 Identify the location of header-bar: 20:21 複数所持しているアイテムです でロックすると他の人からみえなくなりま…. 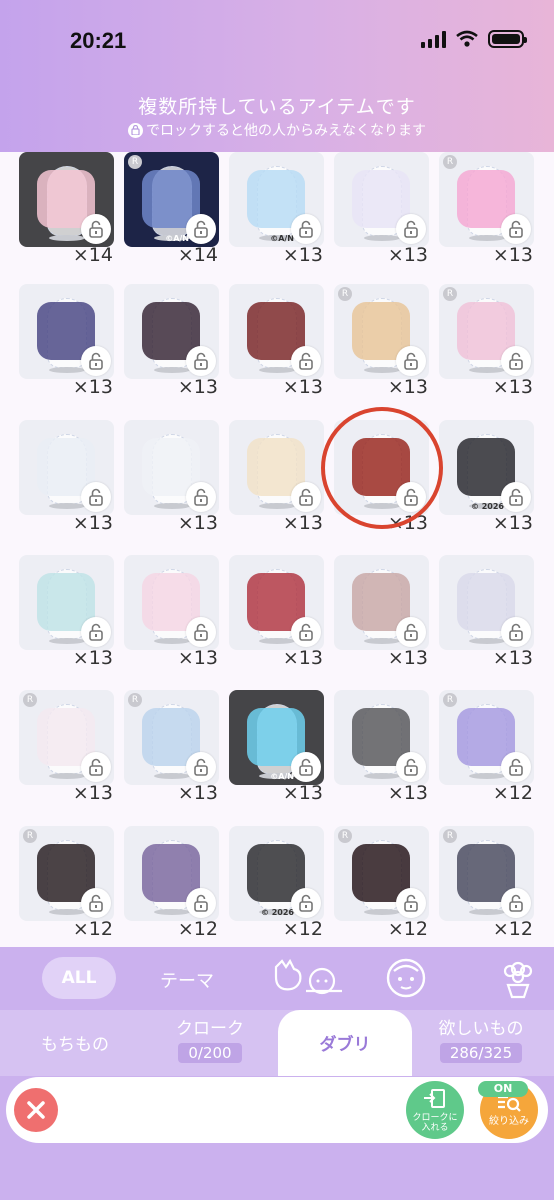
(277, 76).